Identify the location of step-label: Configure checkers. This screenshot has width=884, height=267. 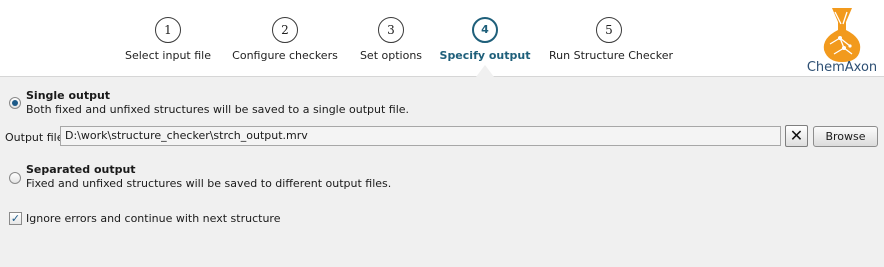
(285, 55).